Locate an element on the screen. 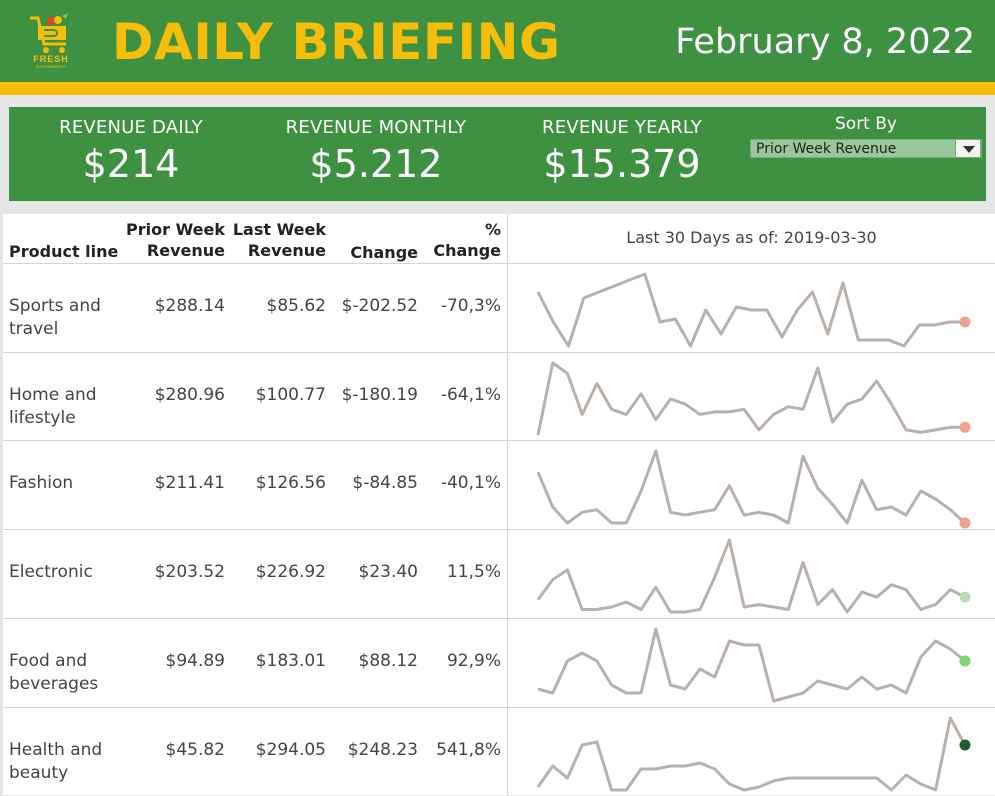  header-pct-2: Change is located at coordinates (467, 250).